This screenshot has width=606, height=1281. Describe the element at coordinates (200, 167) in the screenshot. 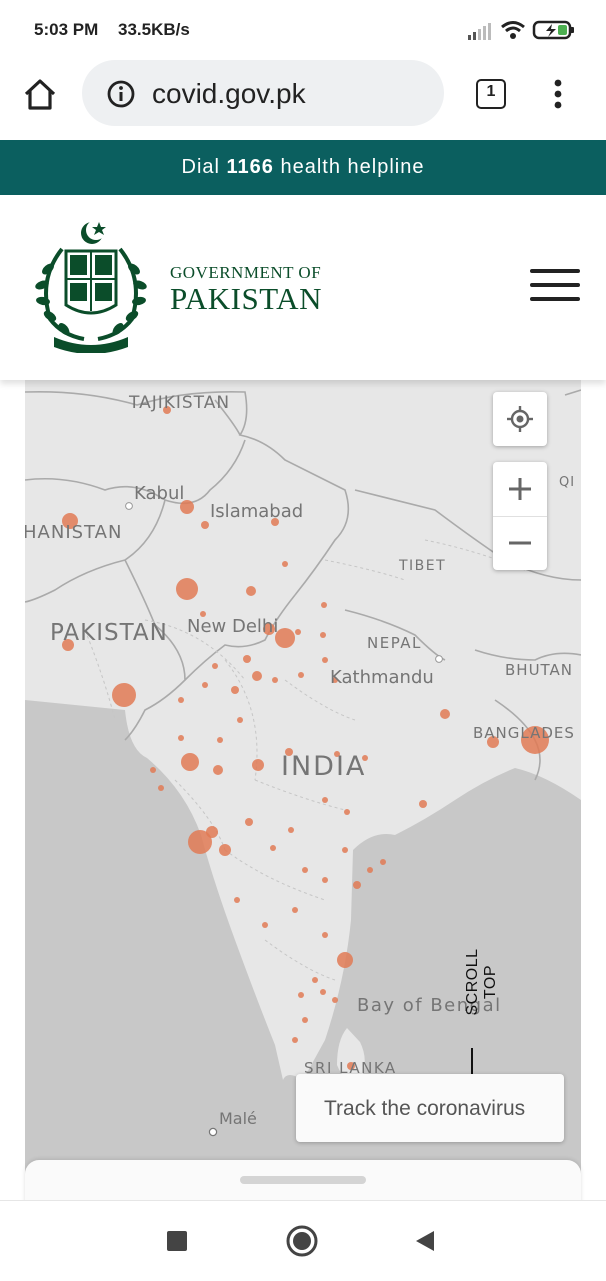

I see `helpline-prefix: Dial` at that location.